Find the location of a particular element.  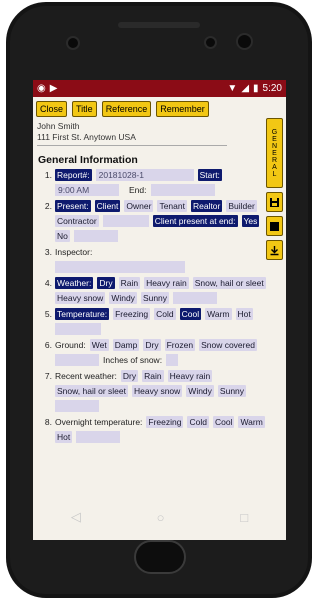

option-tenant: Tenant is located at coordinates (172, 206).